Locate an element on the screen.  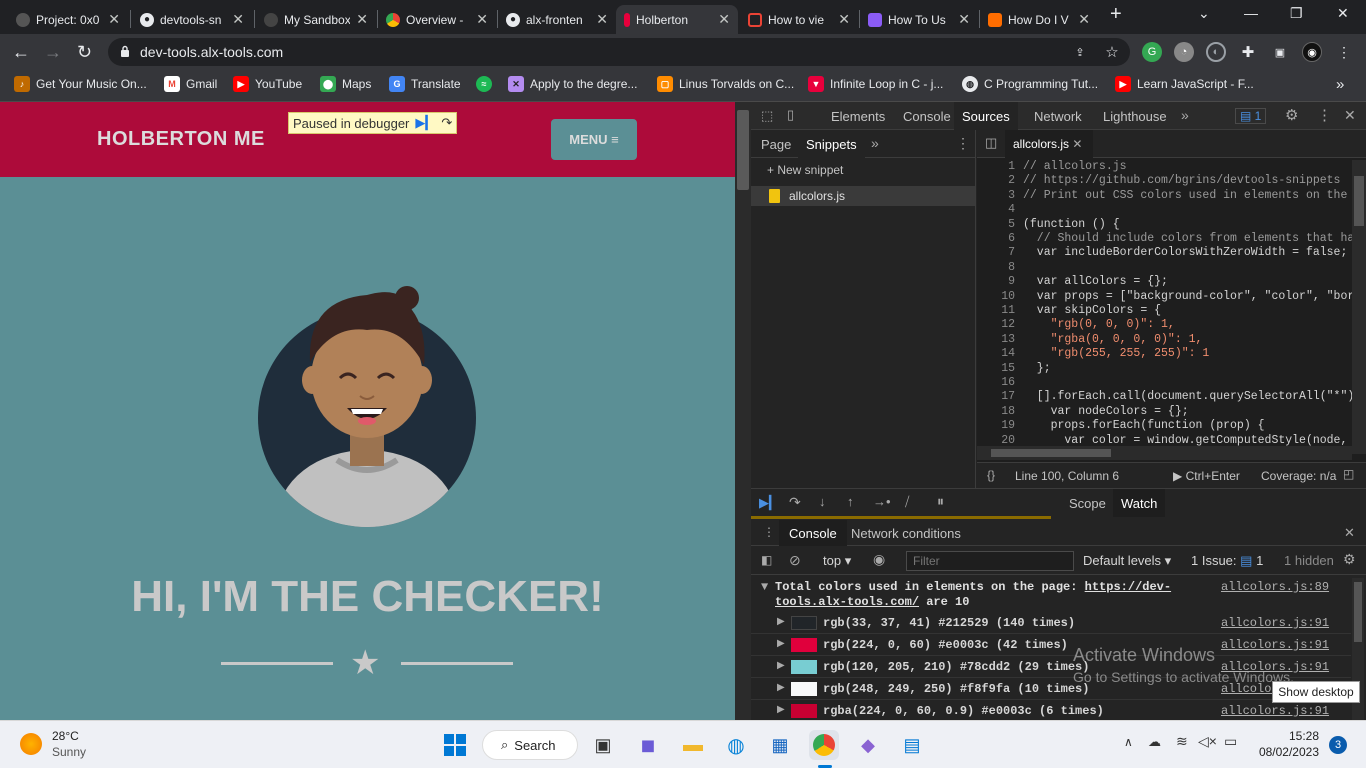
more-icon: » is located at coordinates (875, 143).